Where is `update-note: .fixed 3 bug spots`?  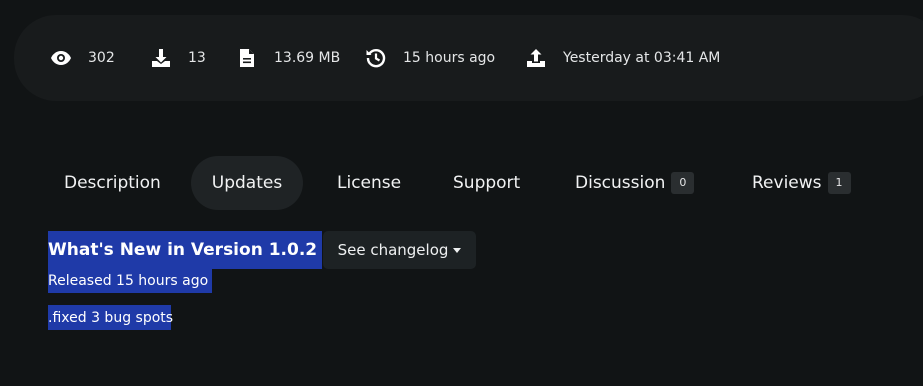
update-note: .fixed 3 bug spots is located at coordinates (111, 317).